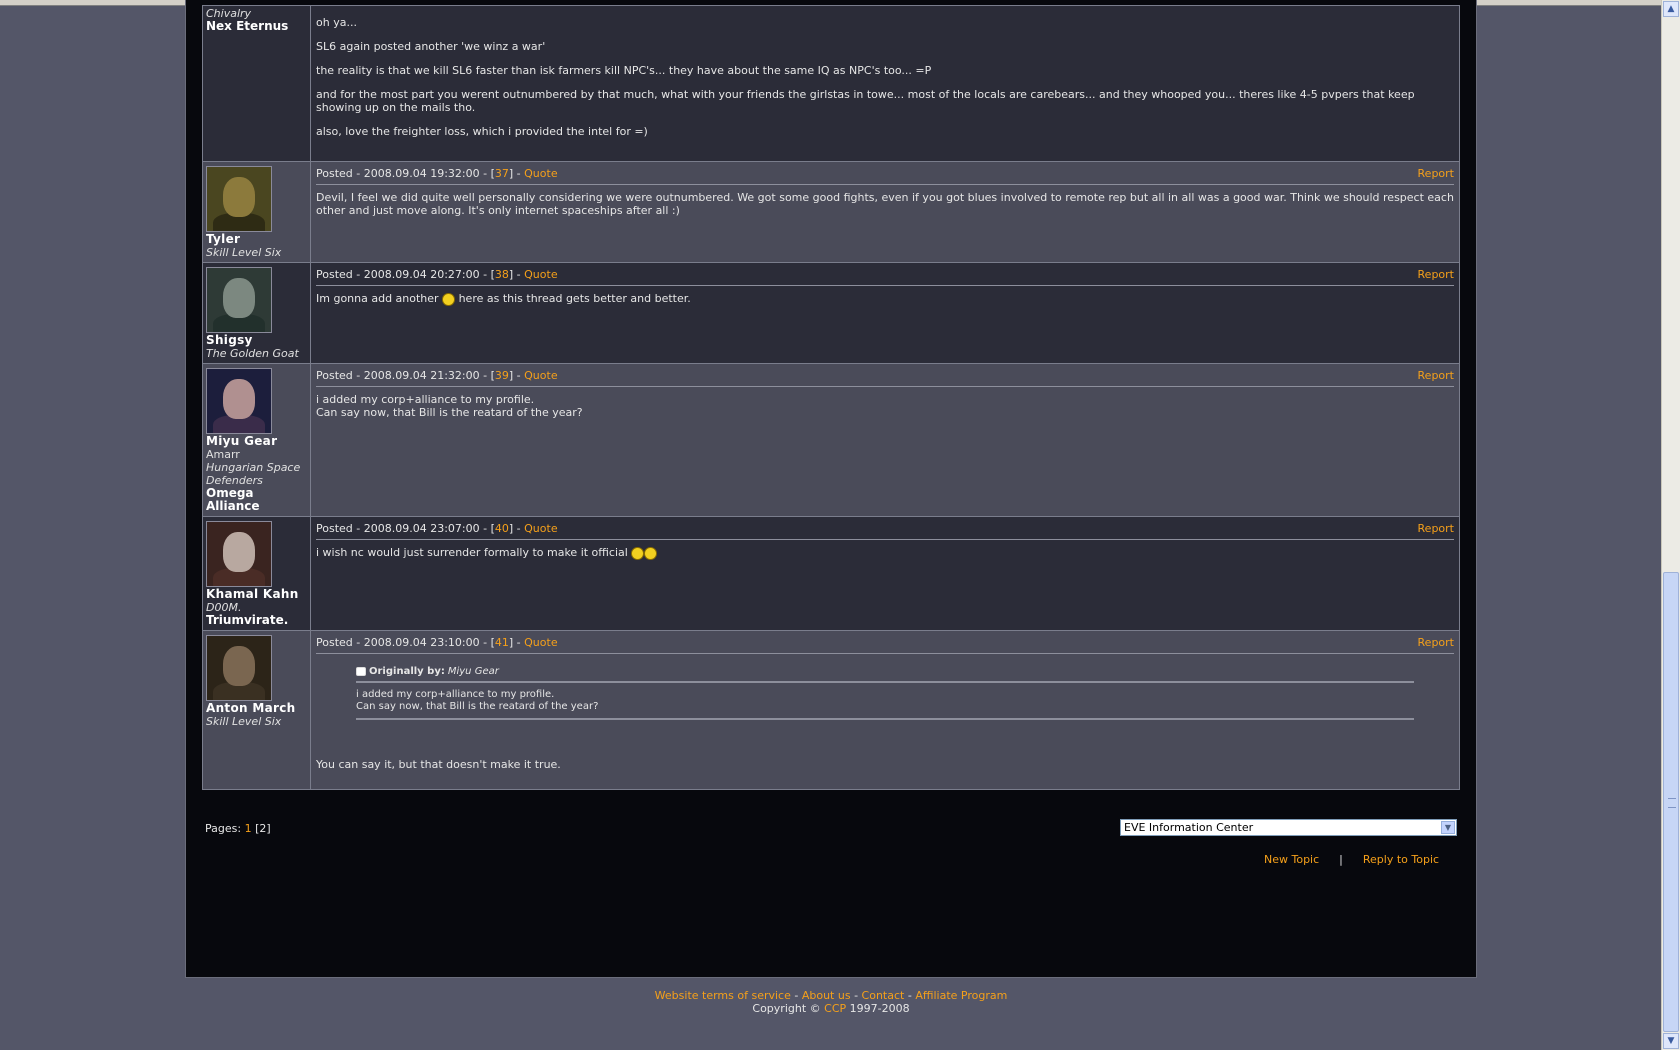 The image size is (1680, 1050). What do you see at coordinates (961, 995) in the screenshot?
I see `affiliate-link: Affiliate Program` at bounding box center [961, 995].